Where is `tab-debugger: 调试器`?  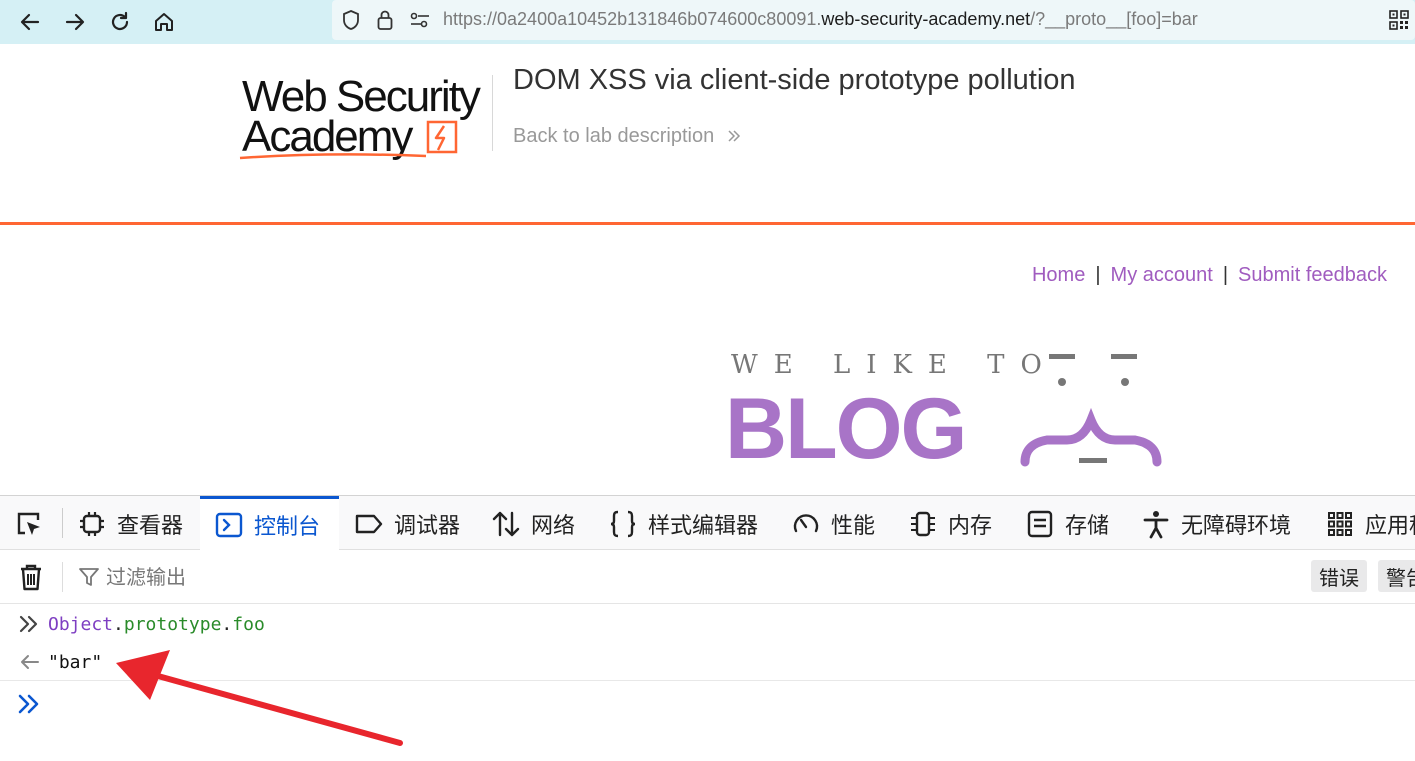 tab-debugger: 调试器 is located at coordinates (407, 523).